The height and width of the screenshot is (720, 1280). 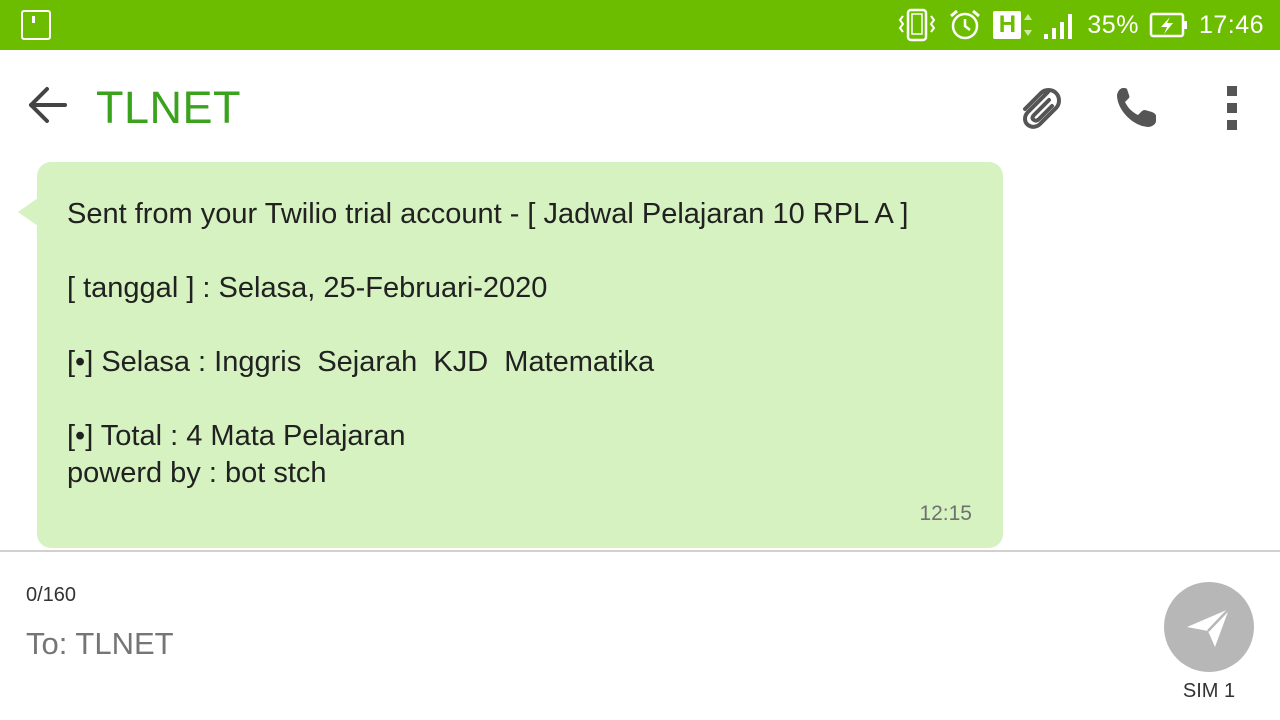 I want to click on vibrate-icon, so click(x=917, y=25).